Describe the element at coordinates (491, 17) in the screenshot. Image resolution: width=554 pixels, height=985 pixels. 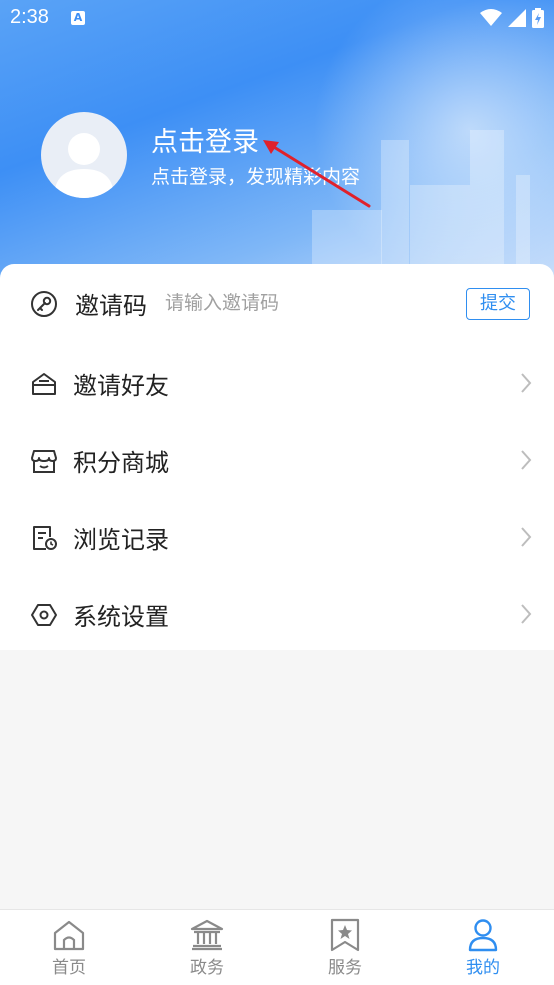
I see `wifi-icon` at that location.